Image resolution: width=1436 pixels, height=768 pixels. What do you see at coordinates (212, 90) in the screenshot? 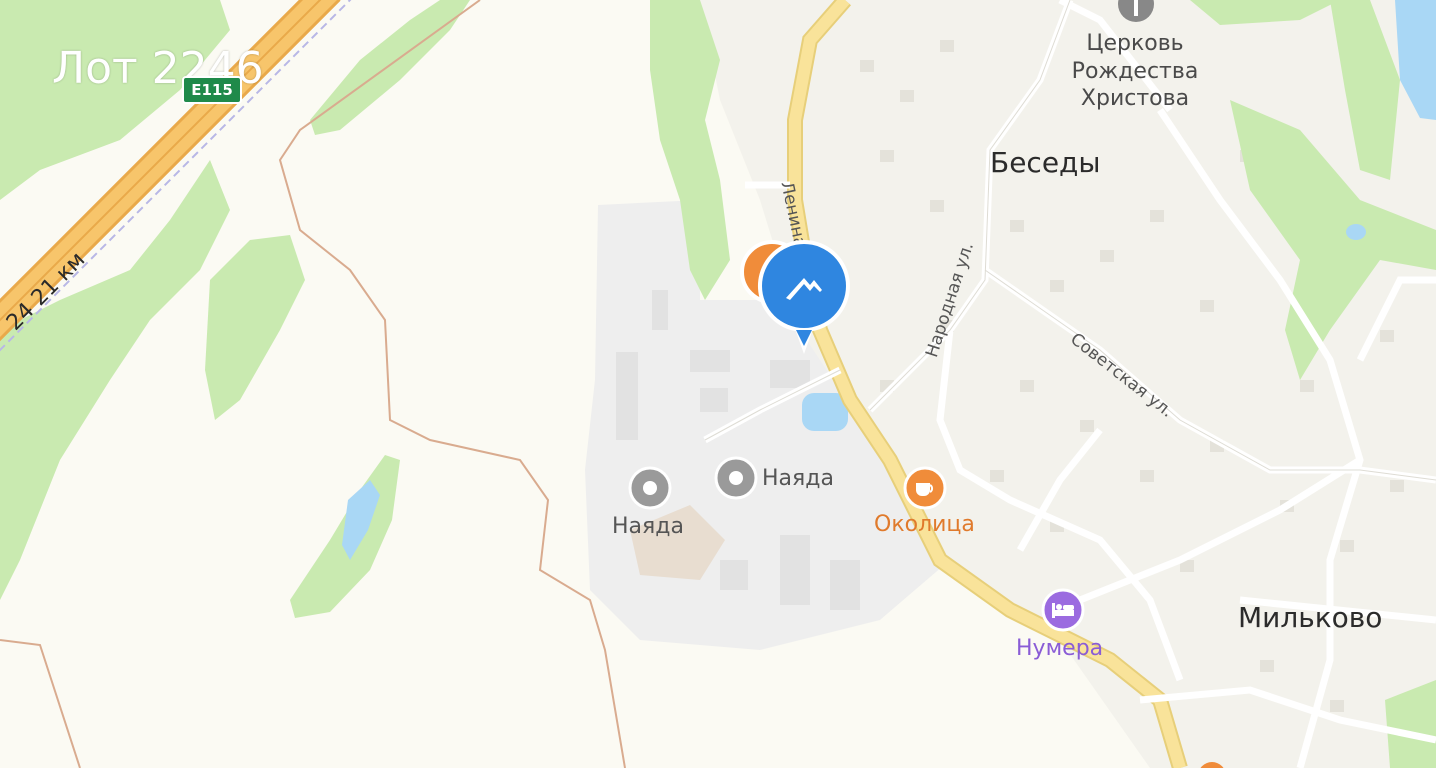
I see `road-shield: Е115` at bounding box center [212, 90].